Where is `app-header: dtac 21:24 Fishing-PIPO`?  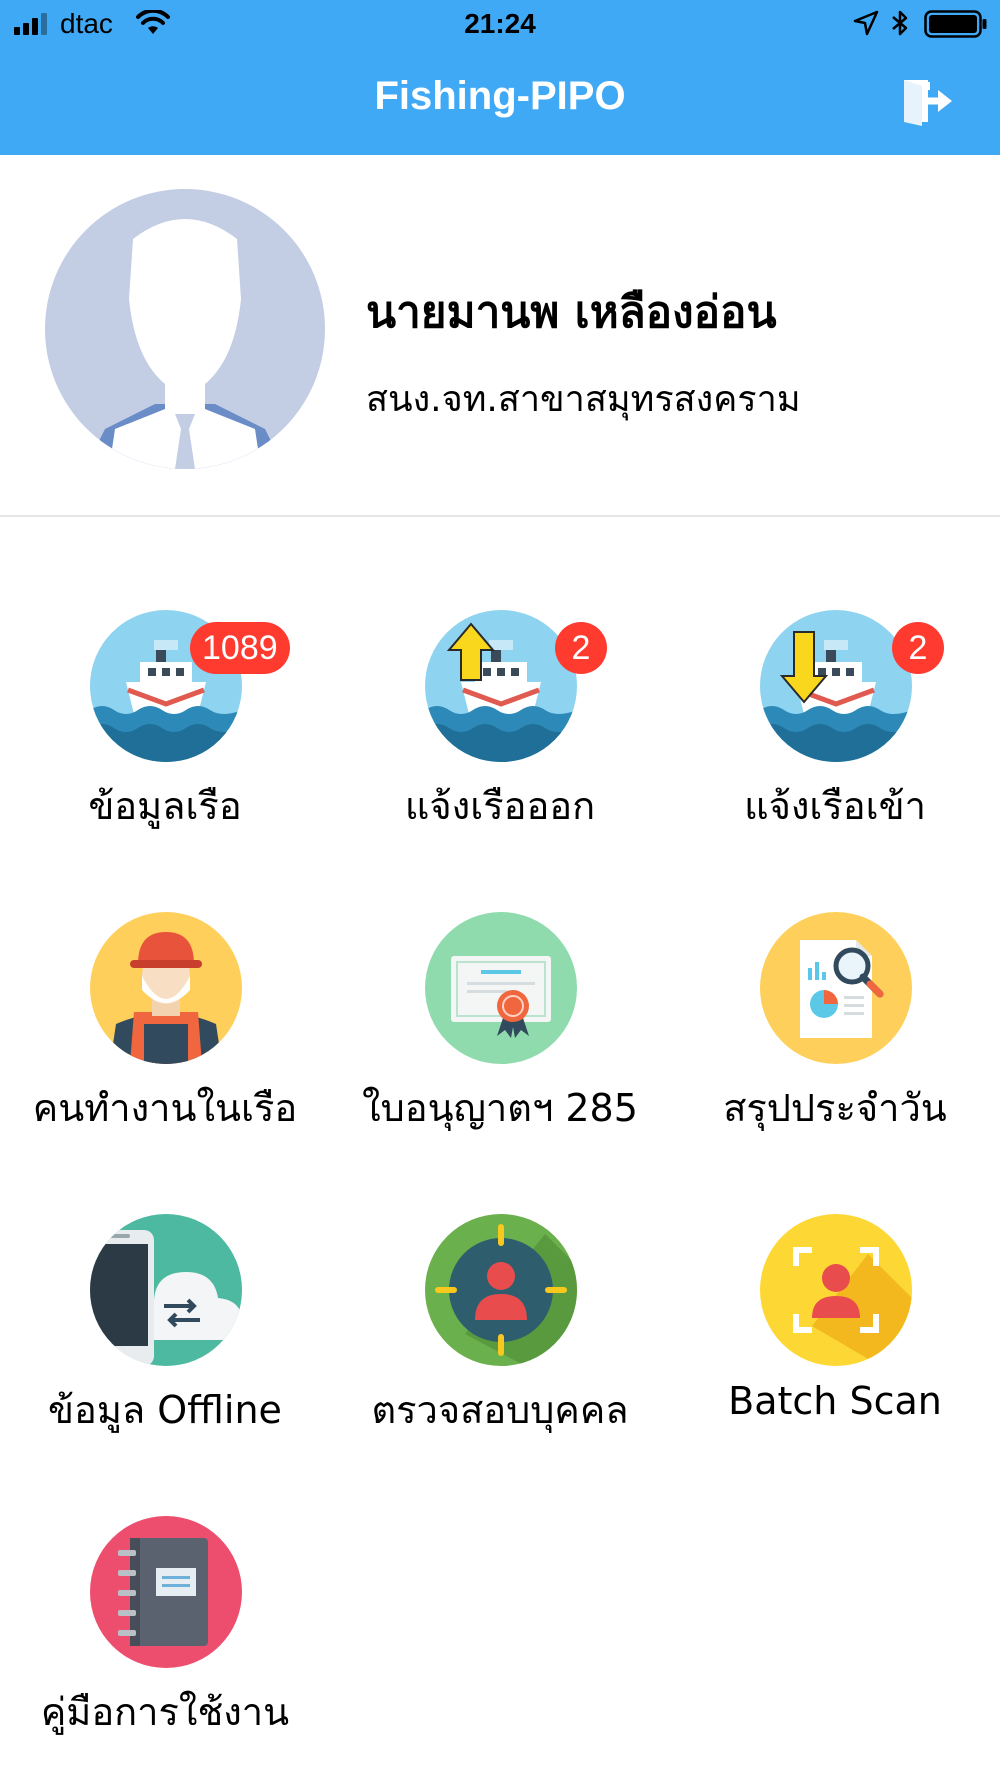
app-header: dtac 21:24 Fishing-PIPO is located at coordinates (500, 77).